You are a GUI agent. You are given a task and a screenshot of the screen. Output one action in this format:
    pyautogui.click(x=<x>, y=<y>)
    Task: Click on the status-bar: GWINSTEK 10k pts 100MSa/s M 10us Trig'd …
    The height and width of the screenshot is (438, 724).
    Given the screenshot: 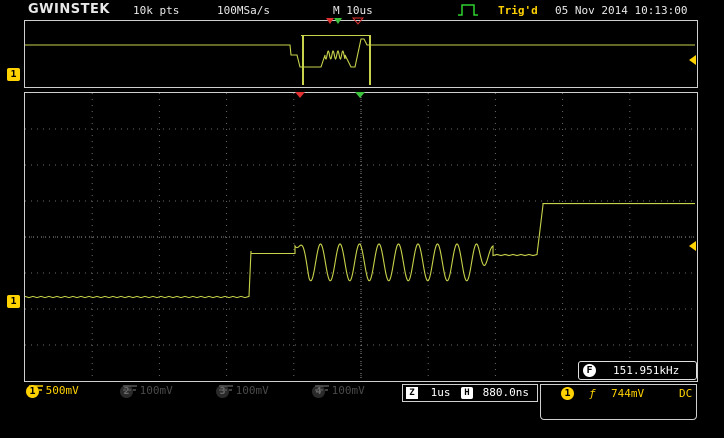 What is the action you would take?
    pyautogui.click(x=362, y=10)
    